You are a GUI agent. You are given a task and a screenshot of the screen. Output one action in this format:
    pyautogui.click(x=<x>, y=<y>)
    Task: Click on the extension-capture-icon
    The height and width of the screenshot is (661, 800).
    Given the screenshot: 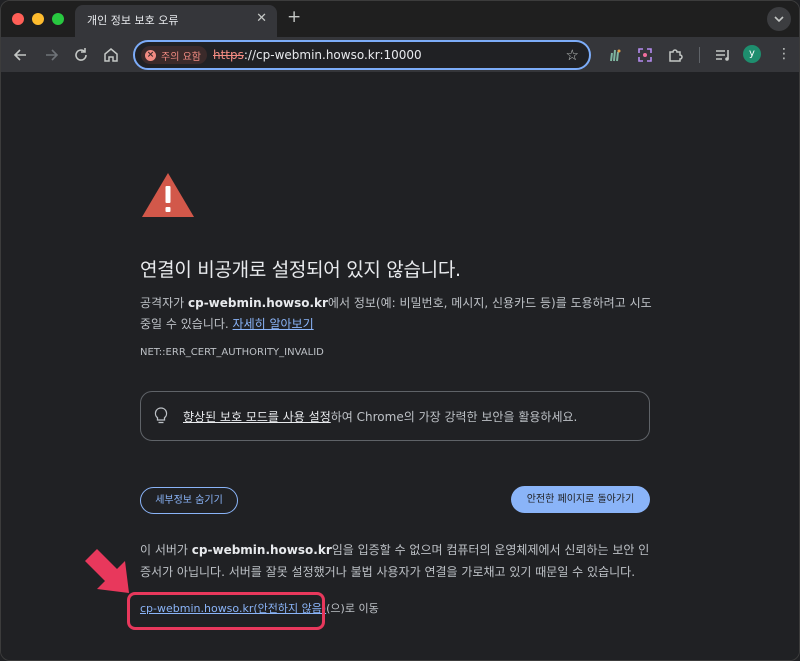 What is the action you would take?
    pyautogui.click(x=645, y=55)
    